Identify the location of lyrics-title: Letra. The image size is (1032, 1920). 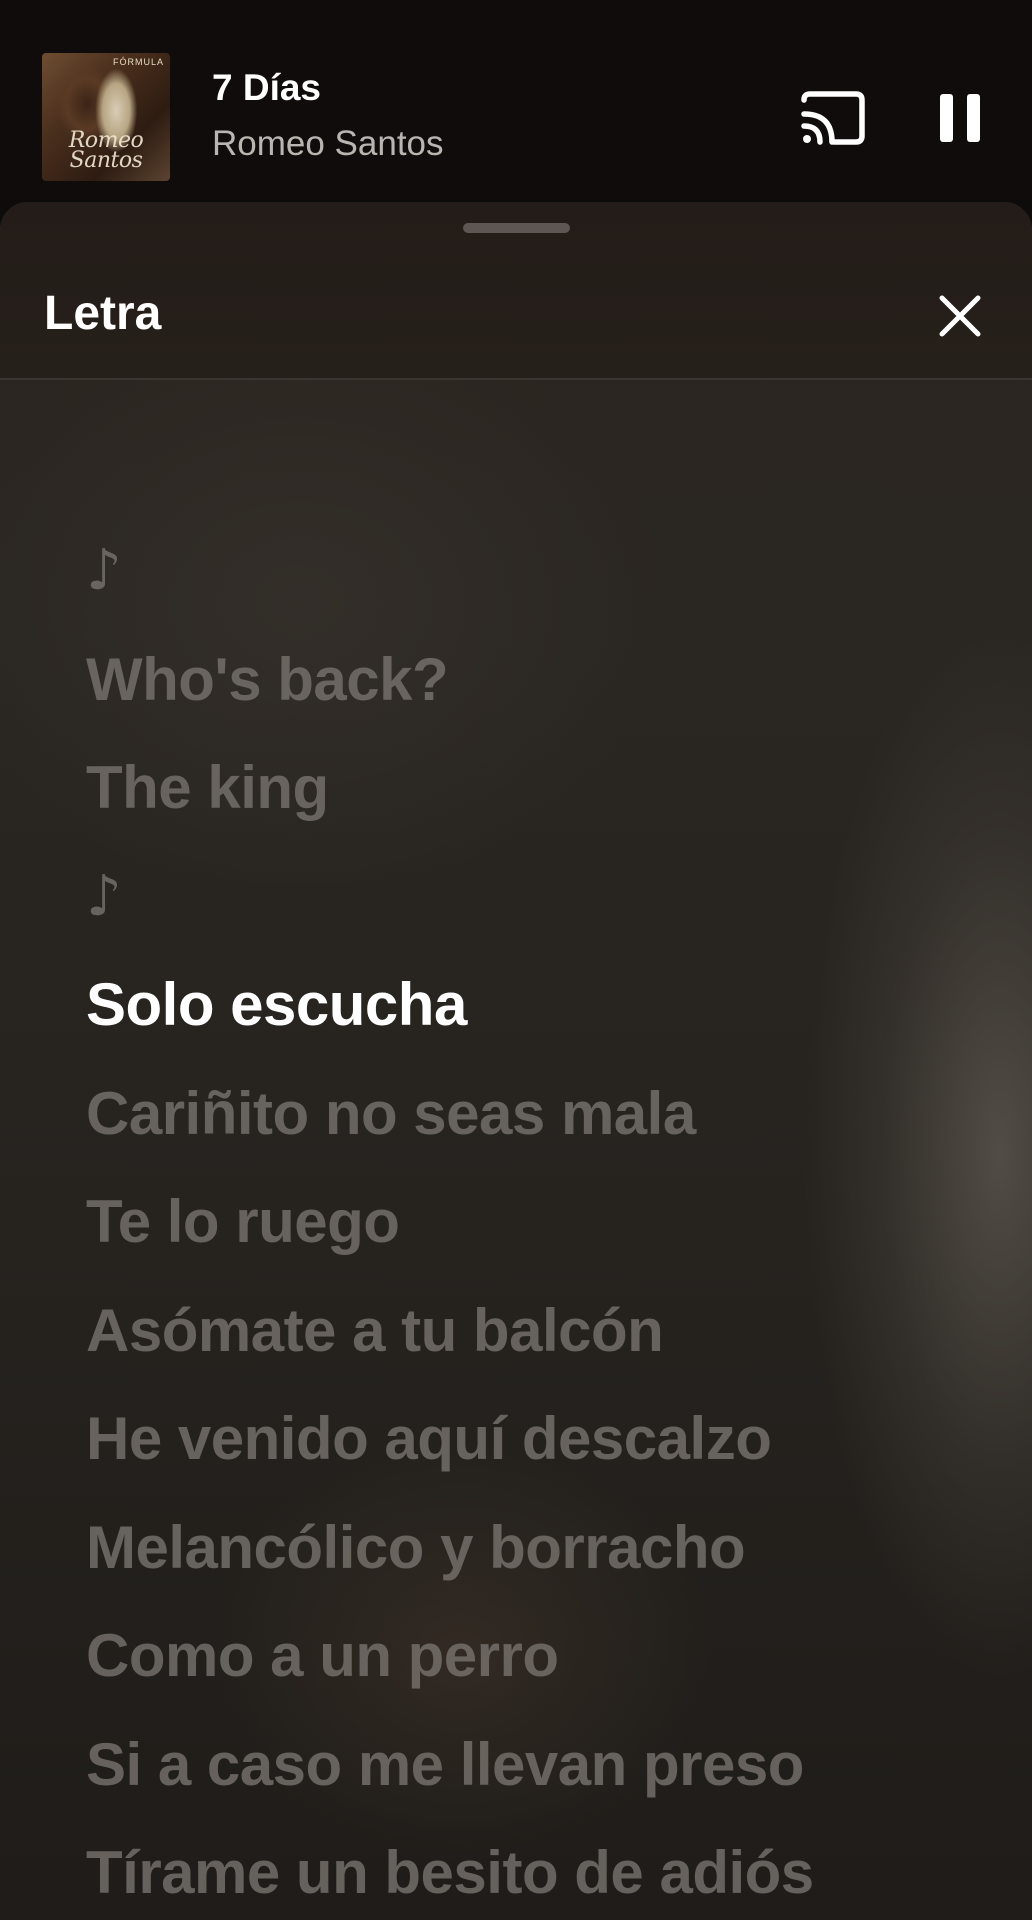
(103, 313).